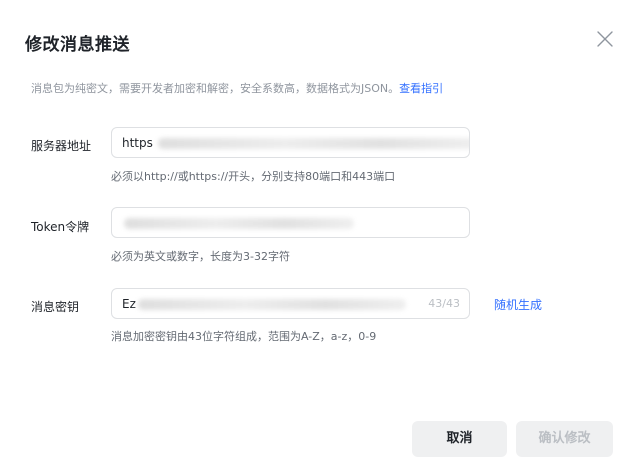 This screenshot has width=638, height=475. What do you see at coordinates (253, 176) in the screenshot?
I see `server-address-hint: 必须以http://或https://开头，分别支持80端口和443端口` at bounding box center [253, 176].